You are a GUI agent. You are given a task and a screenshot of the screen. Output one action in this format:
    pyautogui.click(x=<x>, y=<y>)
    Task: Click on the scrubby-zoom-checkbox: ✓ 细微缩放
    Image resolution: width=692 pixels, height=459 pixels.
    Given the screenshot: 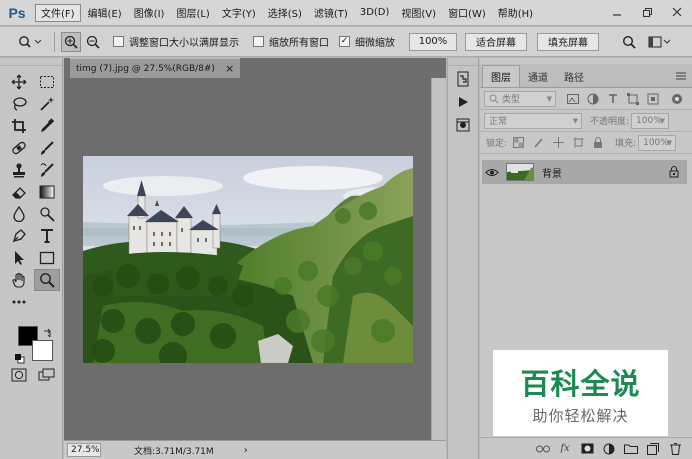 What is the action you would take?
    pyautogui.click(x=367, y=41)
    